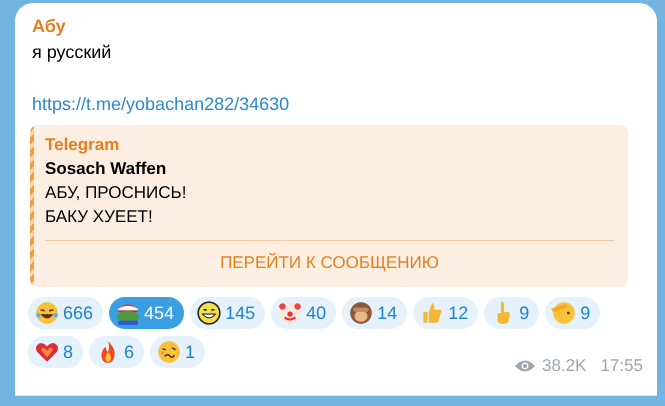  What do you see at coordinates (209, 313) in the screenshot?
I see `grinning-face-icon` at bounding box center [209, 313].